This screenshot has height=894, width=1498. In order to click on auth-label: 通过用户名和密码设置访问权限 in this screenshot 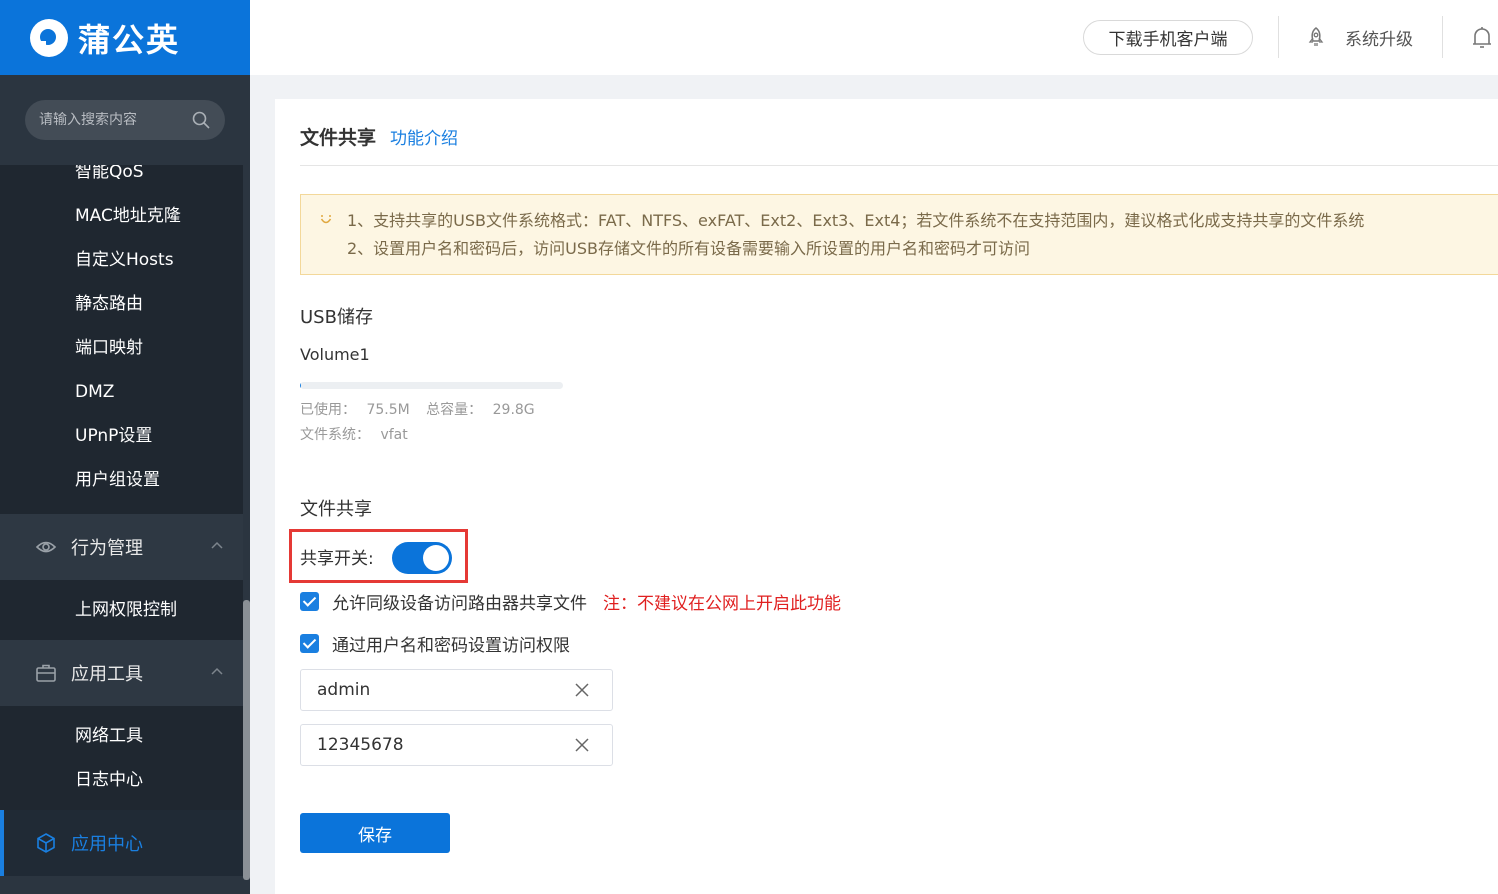, I will do `click(451, 646)`.